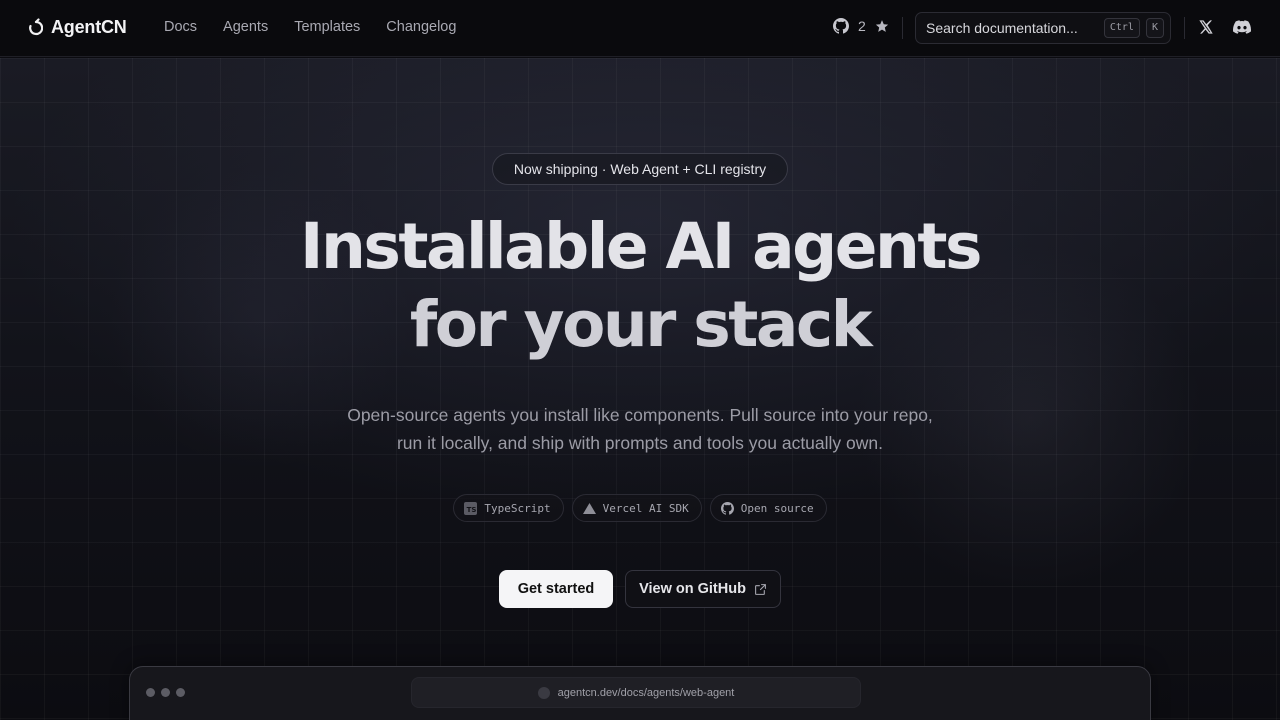 The image size is (1280, 720). Describe the element at coordinates (881, 26) in the screenshot. I see `star-icon` at that location.